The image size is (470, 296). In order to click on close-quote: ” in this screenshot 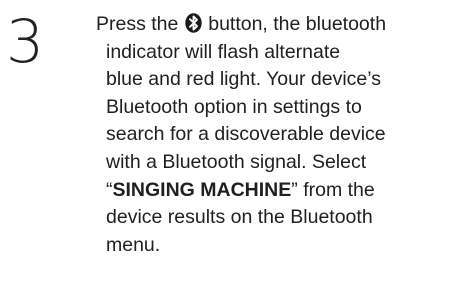, I will do `click(294, 189)`.